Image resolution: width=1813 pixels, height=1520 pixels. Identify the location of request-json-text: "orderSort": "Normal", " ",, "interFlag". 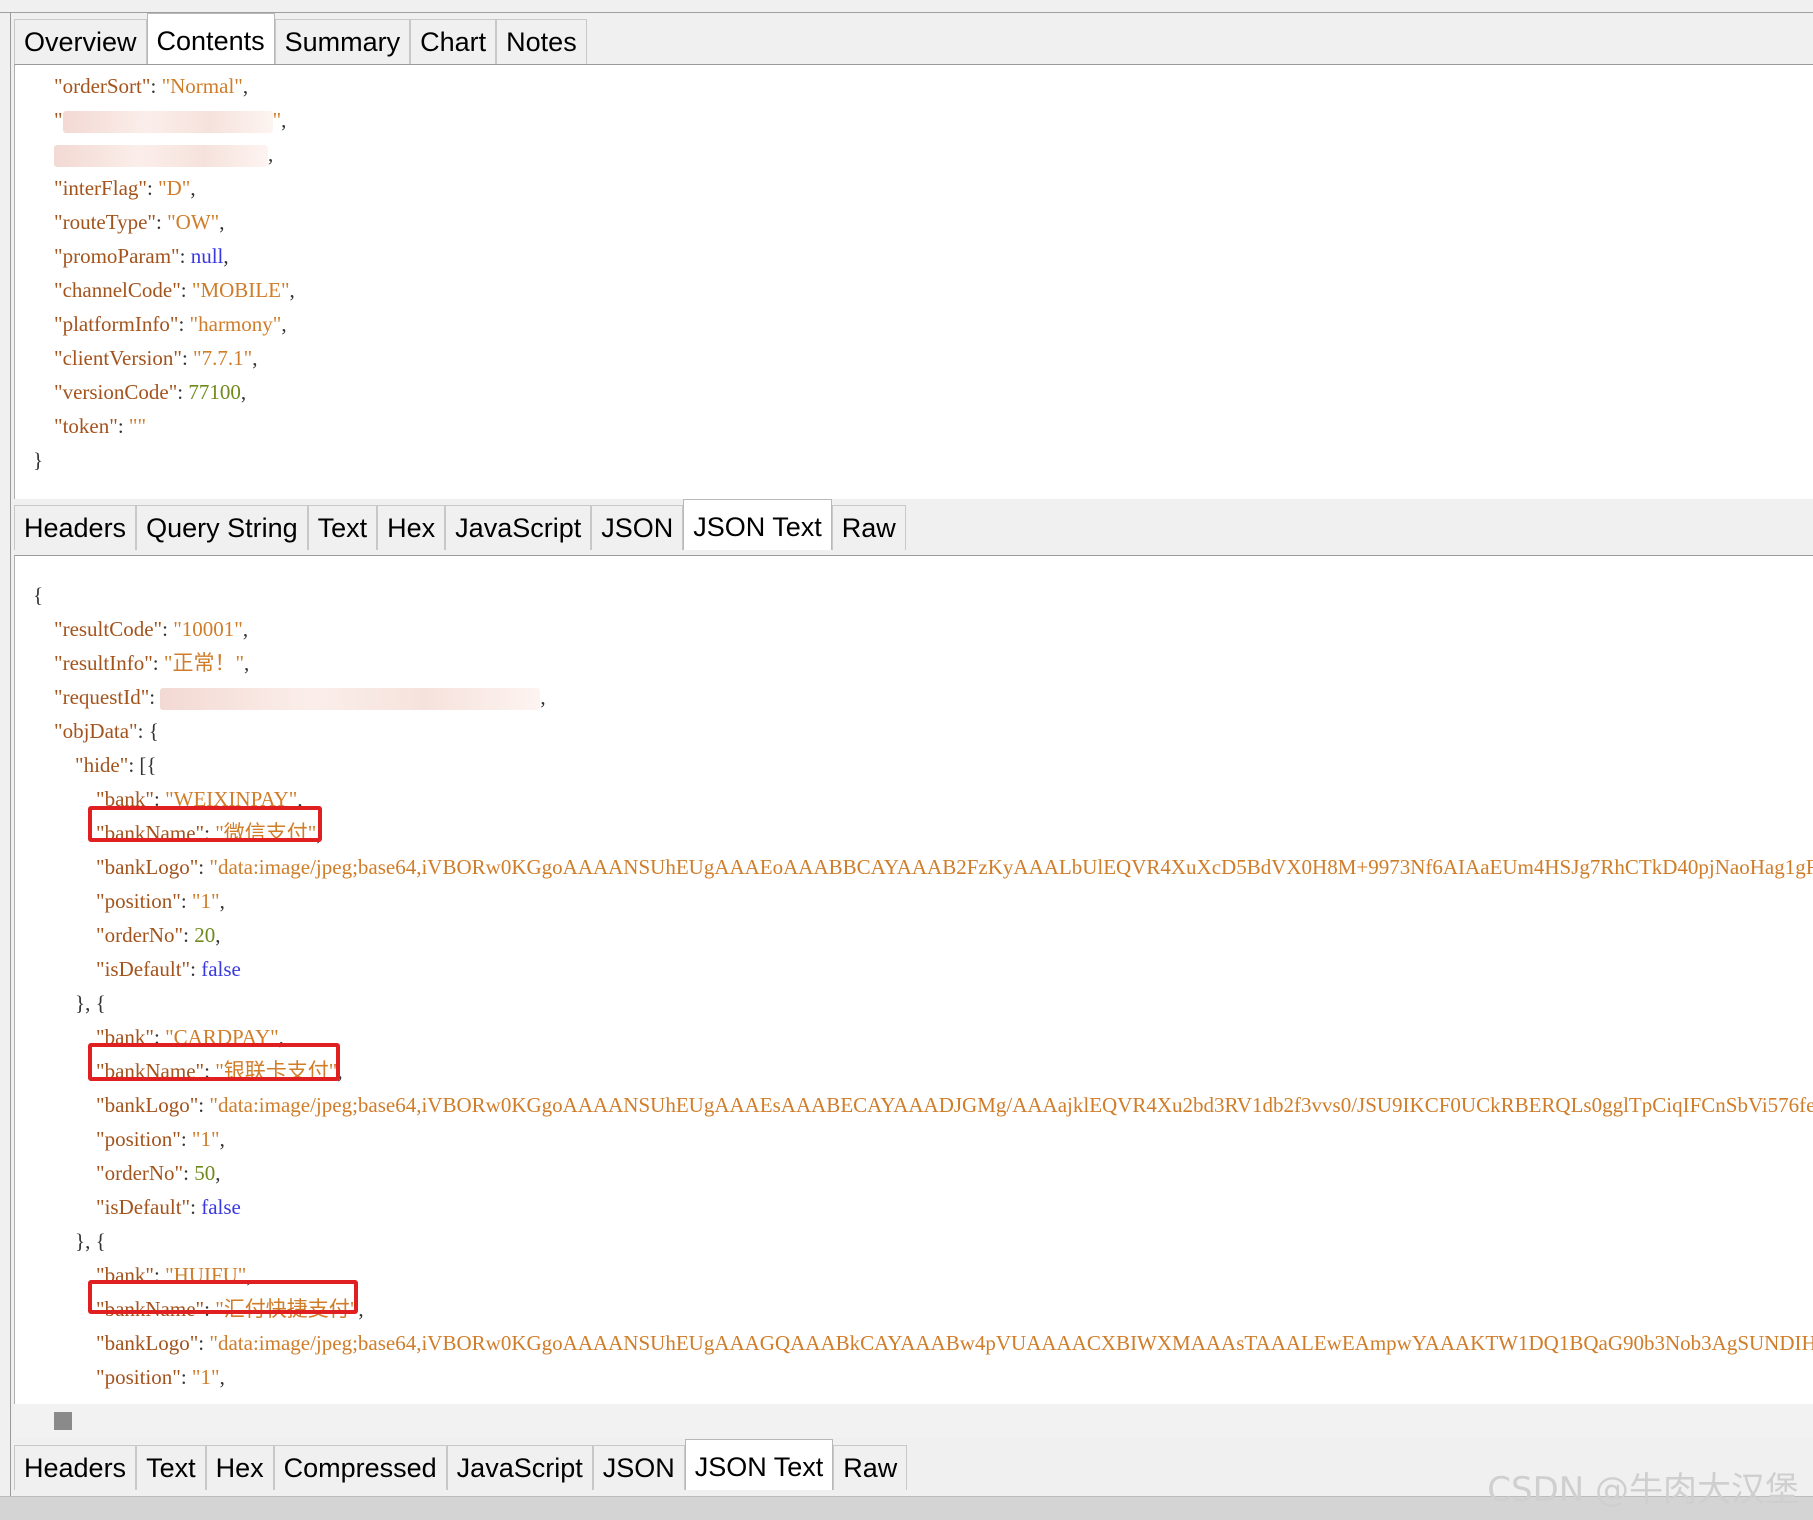
(164, 273).